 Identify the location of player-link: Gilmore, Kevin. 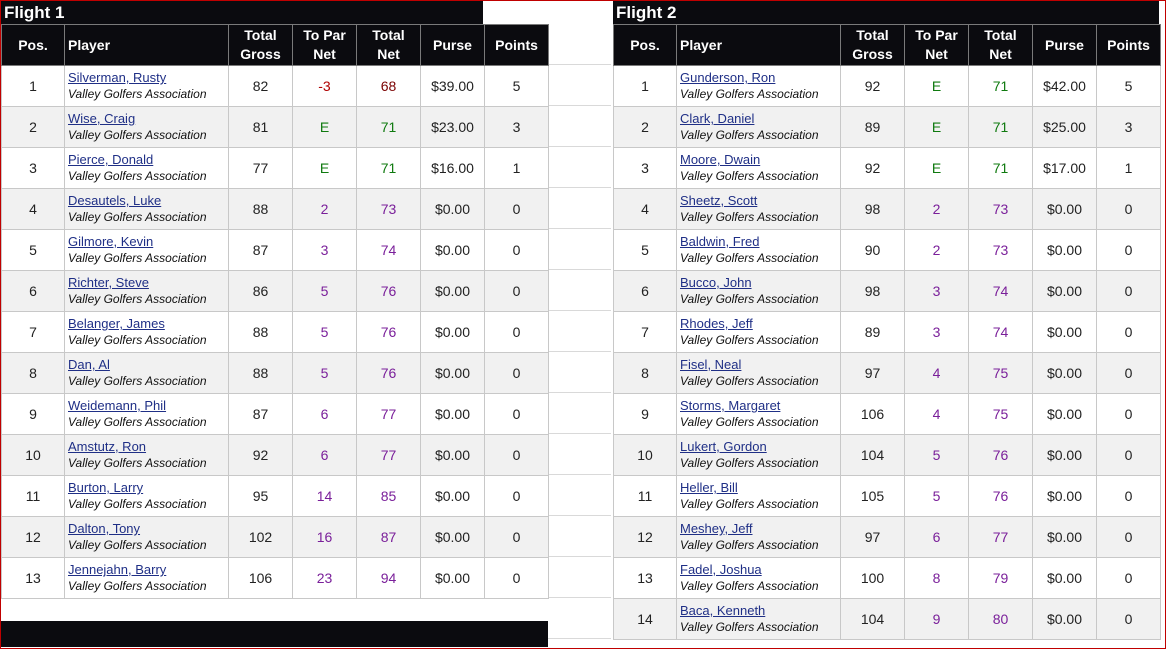
(148, 241).